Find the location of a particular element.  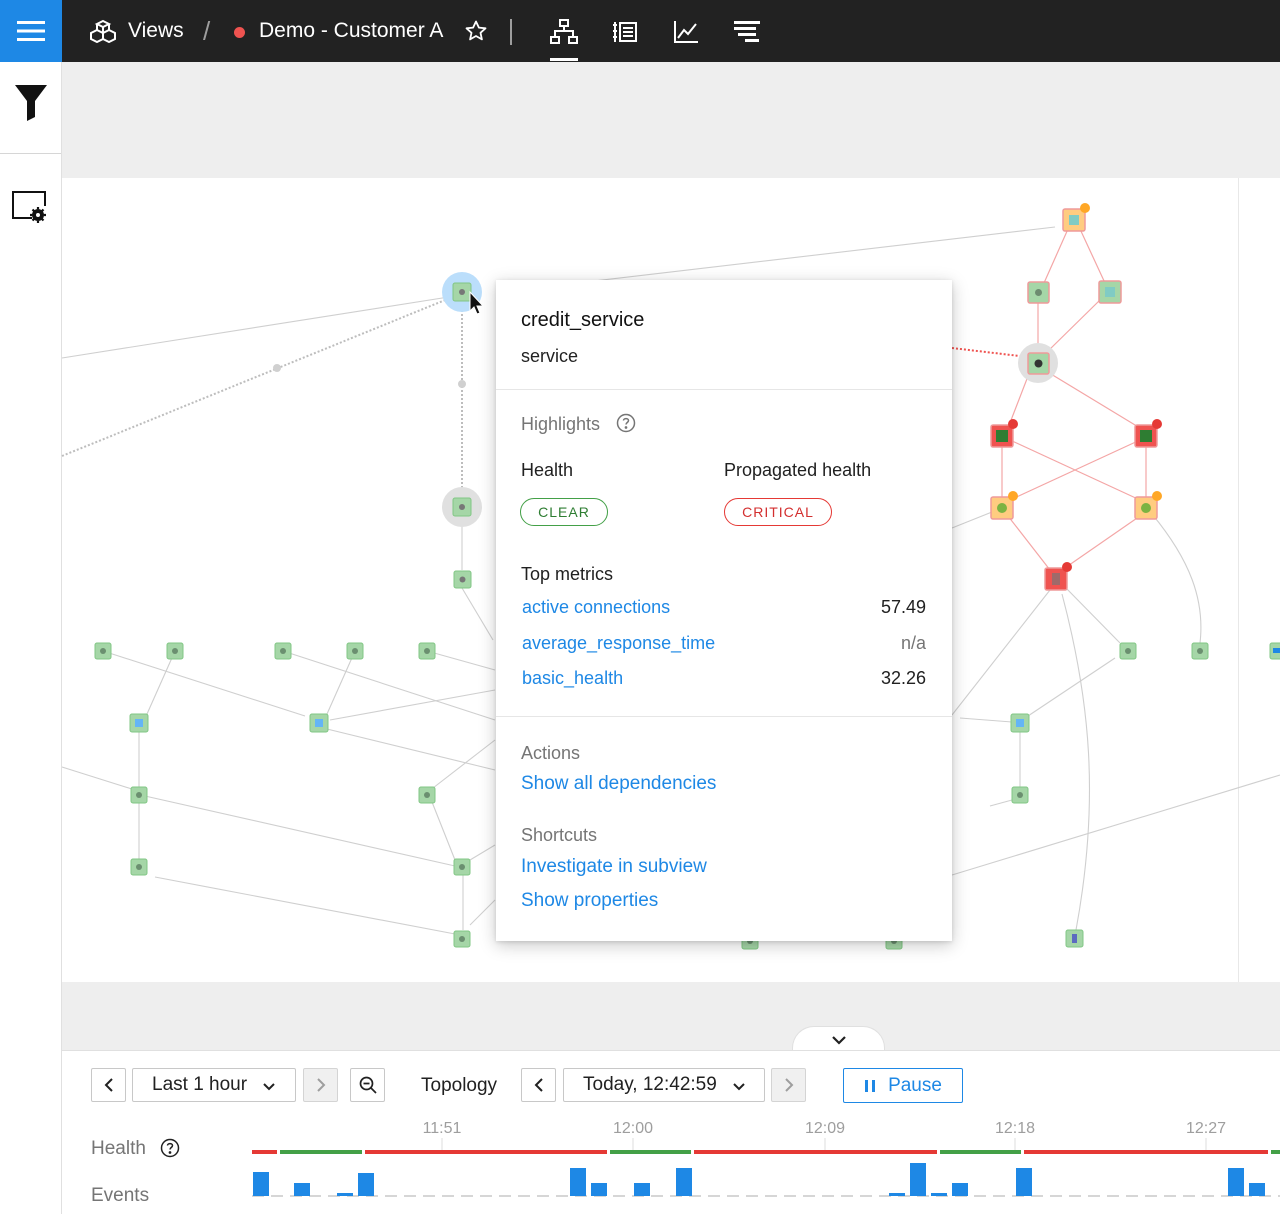

show-properties-link: Show properties is located at coordinates (589, 901).